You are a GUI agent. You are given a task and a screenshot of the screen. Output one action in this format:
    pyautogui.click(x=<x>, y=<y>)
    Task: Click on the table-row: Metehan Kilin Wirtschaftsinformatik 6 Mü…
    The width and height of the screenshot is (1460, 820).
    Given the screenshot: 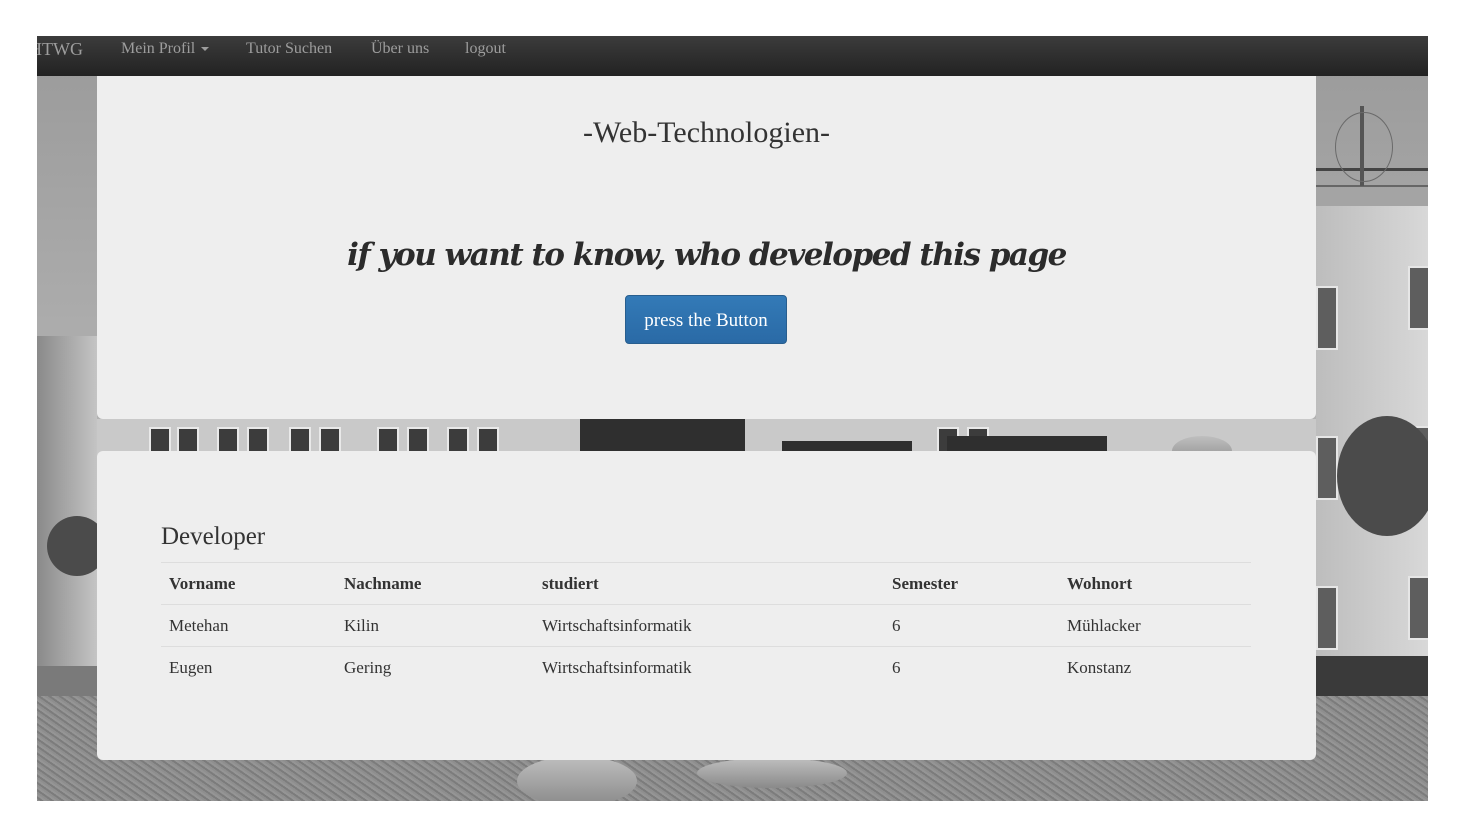 What is the action you would take?
    pyautogui.click(x=706, y=625)
    